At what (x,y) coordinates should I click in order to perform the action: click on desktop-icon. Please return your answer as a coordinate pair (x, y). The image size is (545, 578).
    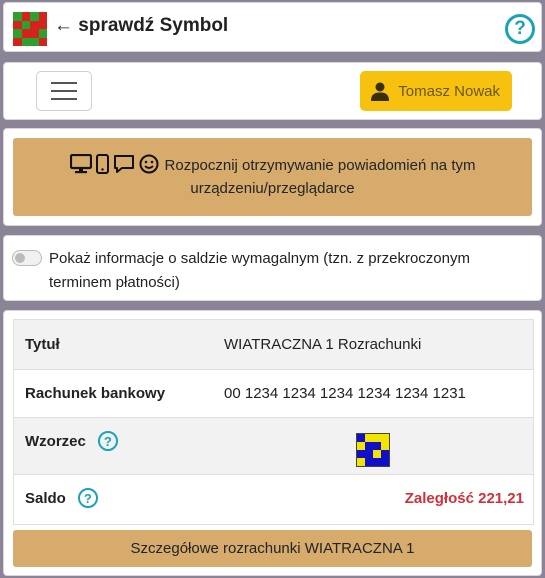
    Looking at the image, I should click on (80, 164).